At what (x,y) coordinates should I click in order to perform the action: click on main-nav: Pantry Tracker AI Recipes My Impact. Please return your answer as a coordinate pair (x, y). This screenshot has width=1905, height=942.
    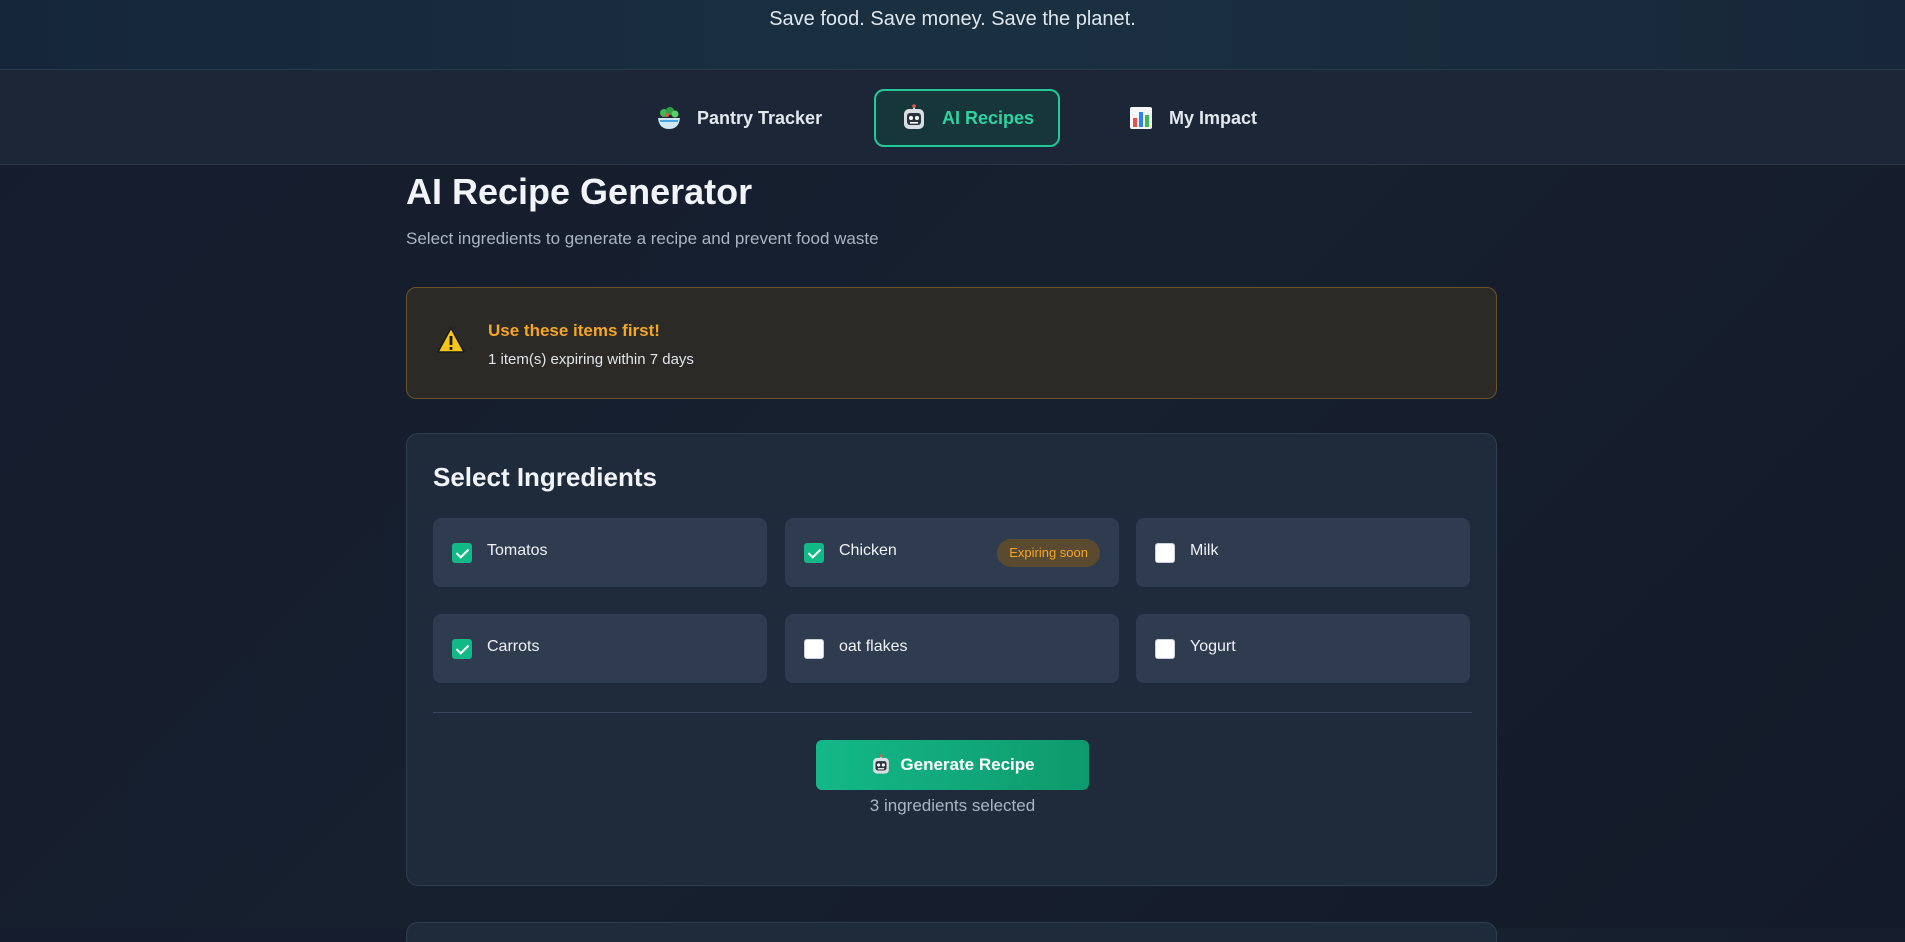
    Looking at the image, I should click on (952, 117).